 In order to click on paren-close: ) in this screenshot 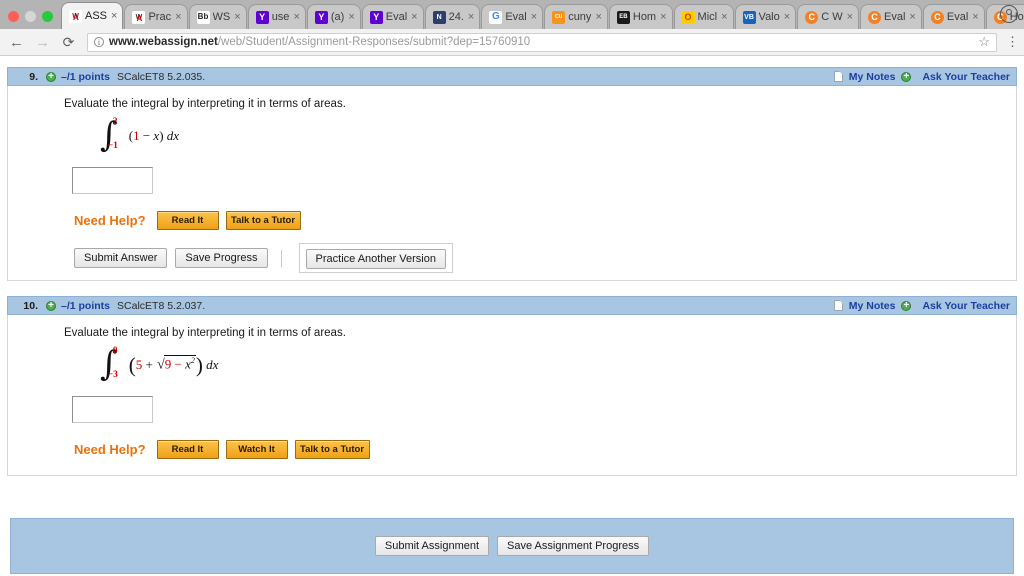, I will do `click(161, 135)`.